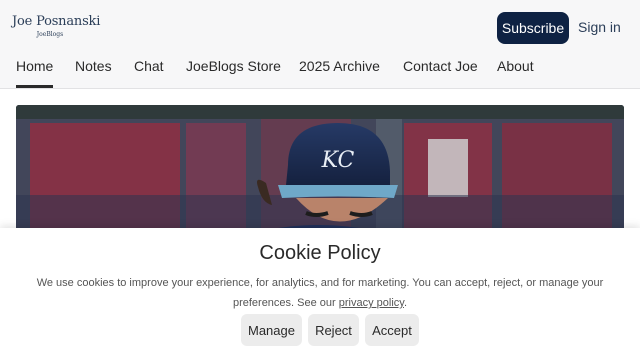 The height and width of the screenshot is (360, 640). What do you see at coordinates (320, 253) in the screenshot?
I see `cookie-title: Cookie Policy` at bounding box center [320, 253].